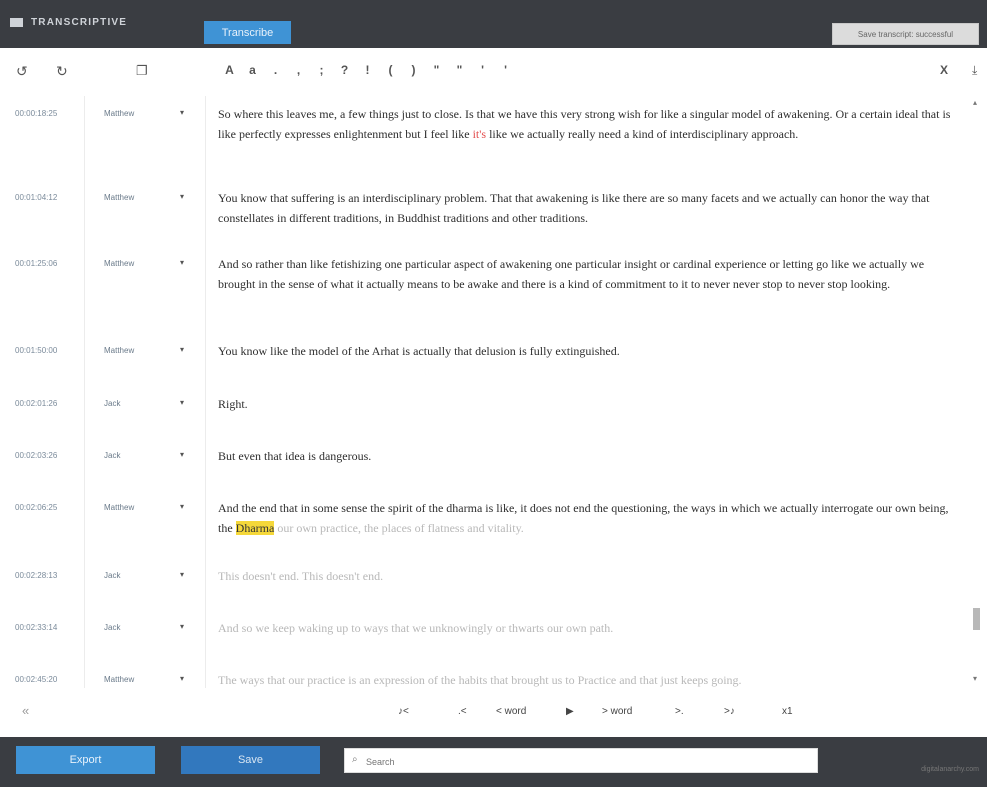 Image resolution: width=987 pixels, height=787 pixels. I want to click on brand: TRANSCRIPTIVE, so click(68, 22).